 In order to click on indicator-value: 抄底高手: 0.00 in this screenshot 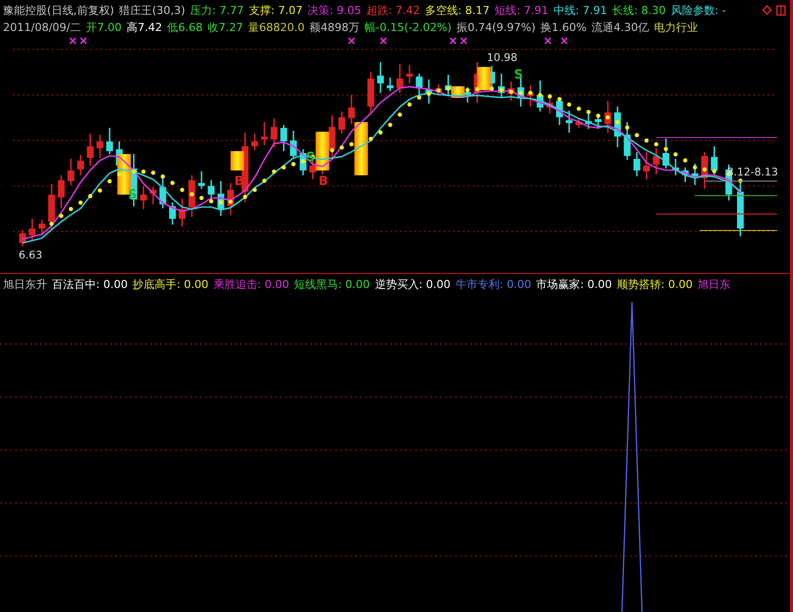, I will do `click(170, 284)`.